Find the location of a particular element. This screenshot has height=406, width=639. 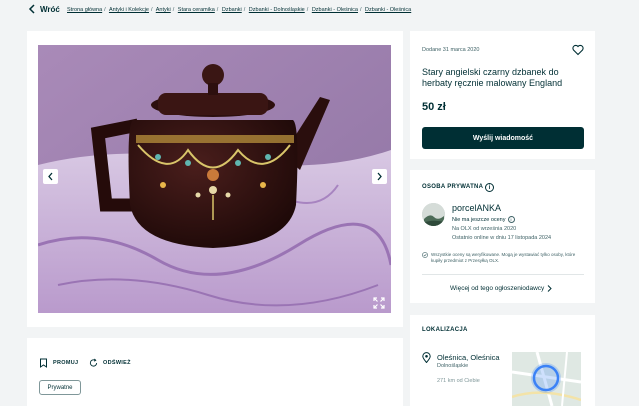

listing-actions-card is located at coordinates (215, 372).